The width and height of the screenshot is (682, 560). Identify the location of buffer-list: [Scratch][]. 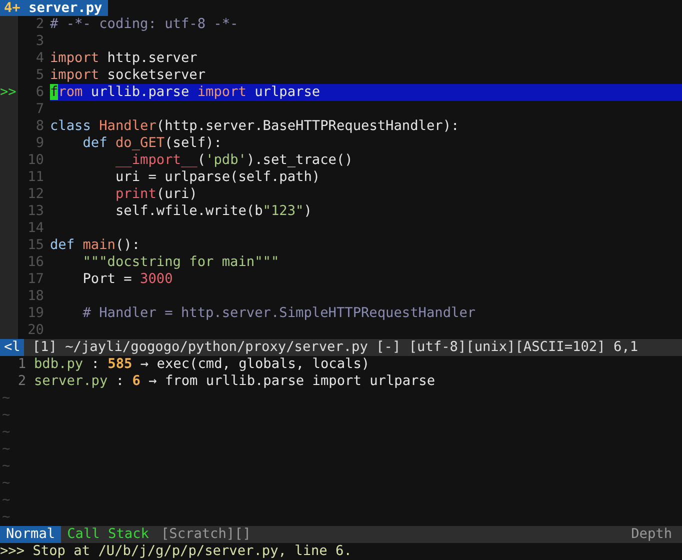
(205, 534).